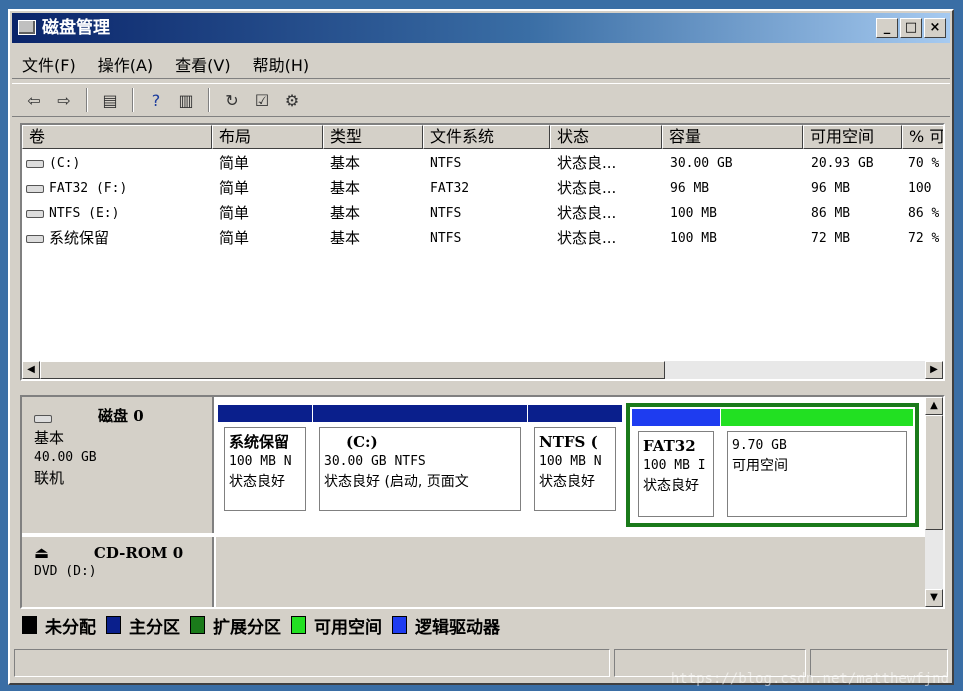 Image resolution: width=963 pixels, height=691 pixels. What do you see at coordinates (202, 64) in the screenshot?
I see `menu-view: 查看(V)` at bounding box center [202, 64].